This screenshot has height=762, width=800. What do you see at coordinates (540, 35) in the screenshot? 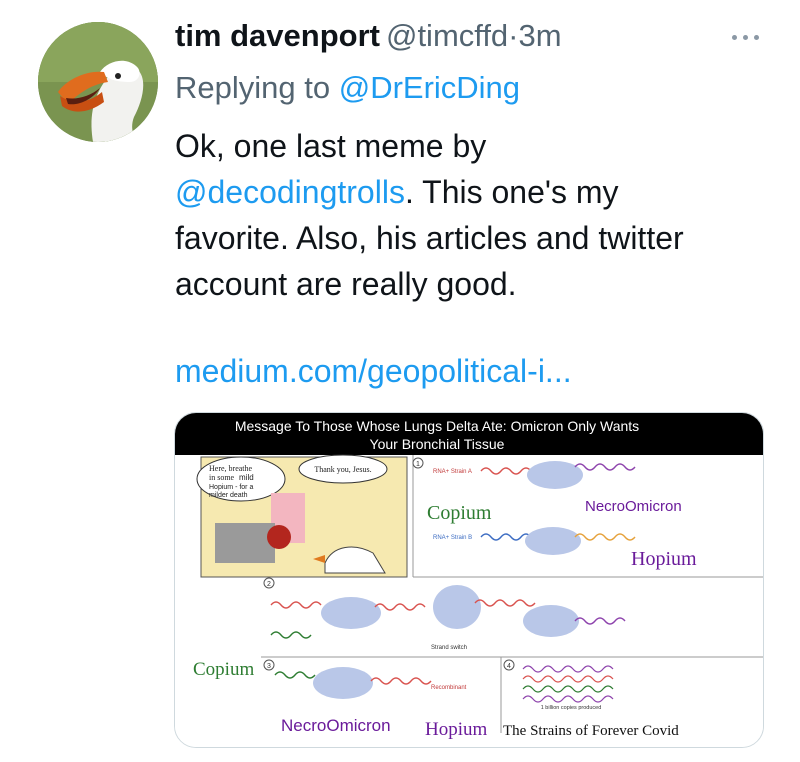
I see `timestamp: 3m` at bounding box center [540, 35].